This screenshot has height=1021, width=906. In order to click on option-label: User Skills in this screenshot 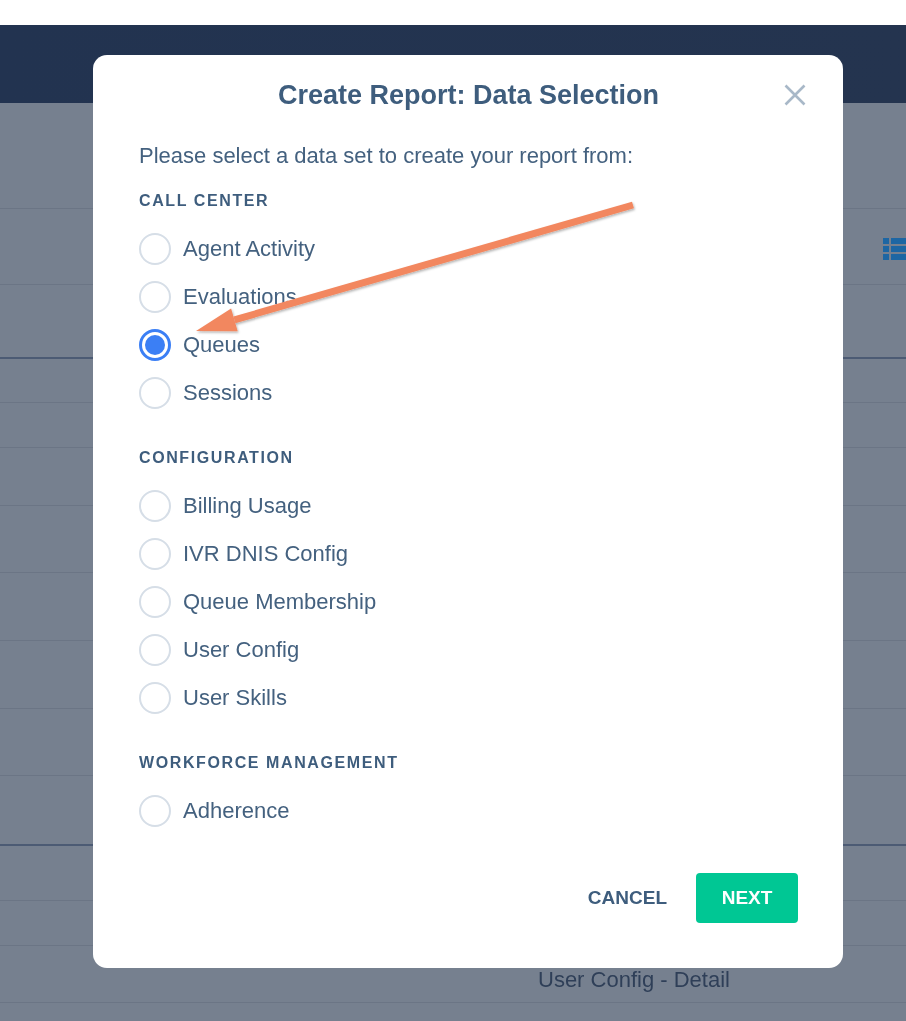, I will do `click(235, 698)`.